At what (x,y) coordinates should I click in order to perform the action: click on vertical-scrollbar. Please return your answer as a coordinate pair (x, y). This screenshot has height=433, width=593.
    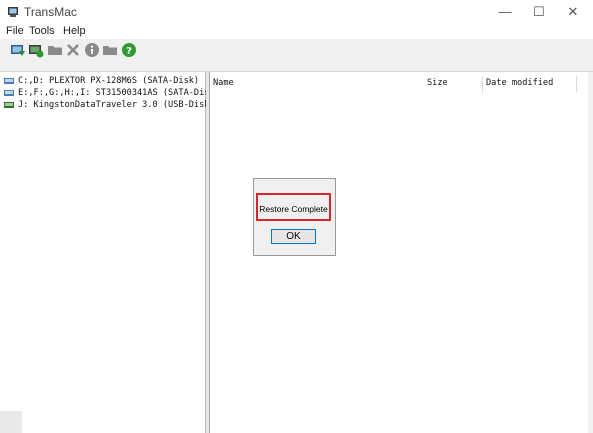
    Looking at the image, I should click on (590, 252).